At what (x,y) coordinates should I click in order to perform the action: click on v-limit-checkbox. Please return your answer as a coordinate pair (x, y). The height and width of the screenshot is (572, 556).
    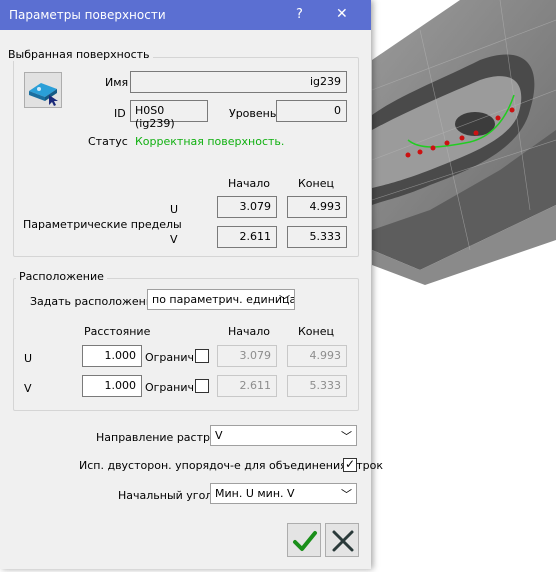
    Looking at the image, I should click on (202, 386).